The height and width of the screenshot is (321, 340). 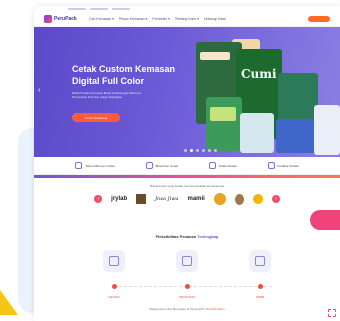 I want to click on gradient-divider, so click(x=187, y=176).